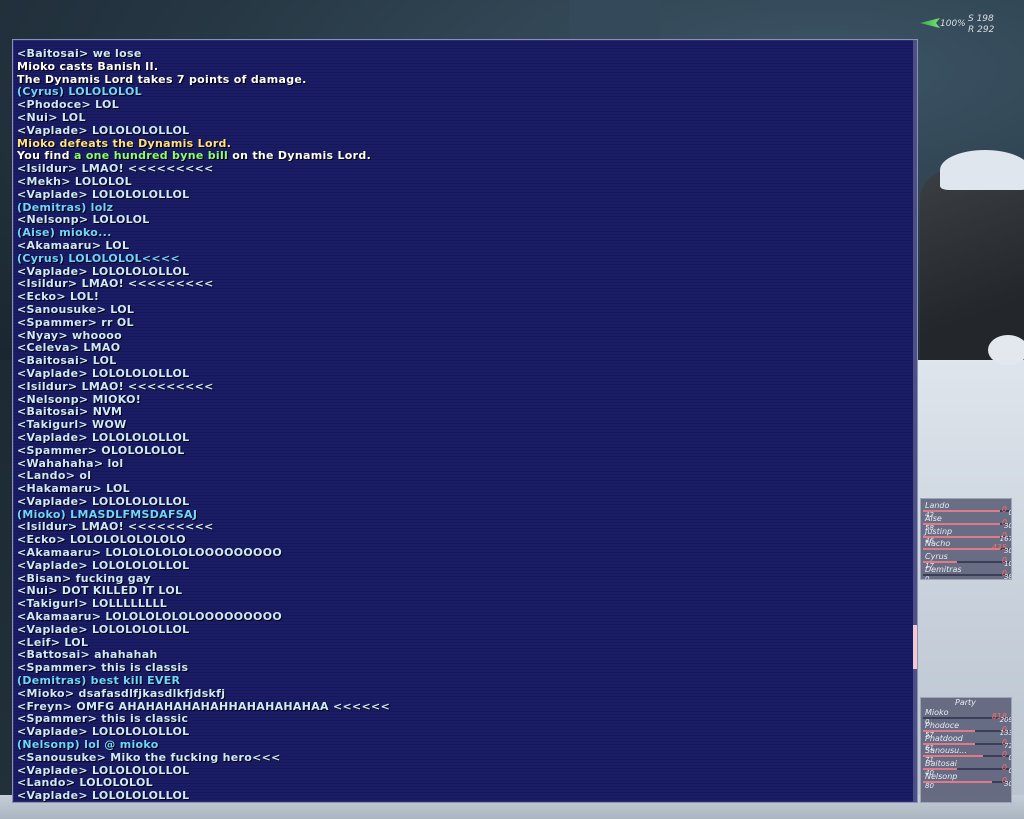 The width and height of the screenshot is (1024, 819). Describe the element at coordinates (1006, 350) in the screenshot. I see `snow-mound` at that location.